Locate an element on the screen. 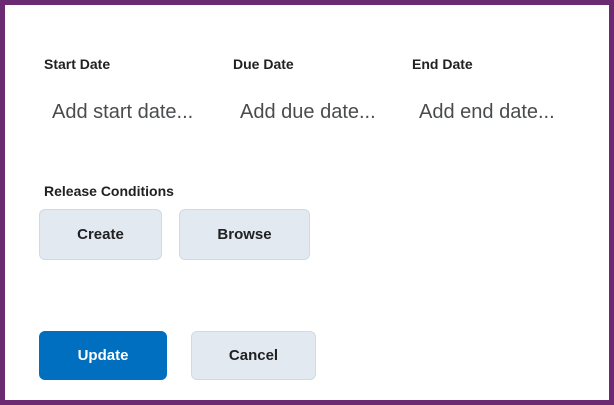  due-date-label: Due Date is located at coordinates (263, 64).